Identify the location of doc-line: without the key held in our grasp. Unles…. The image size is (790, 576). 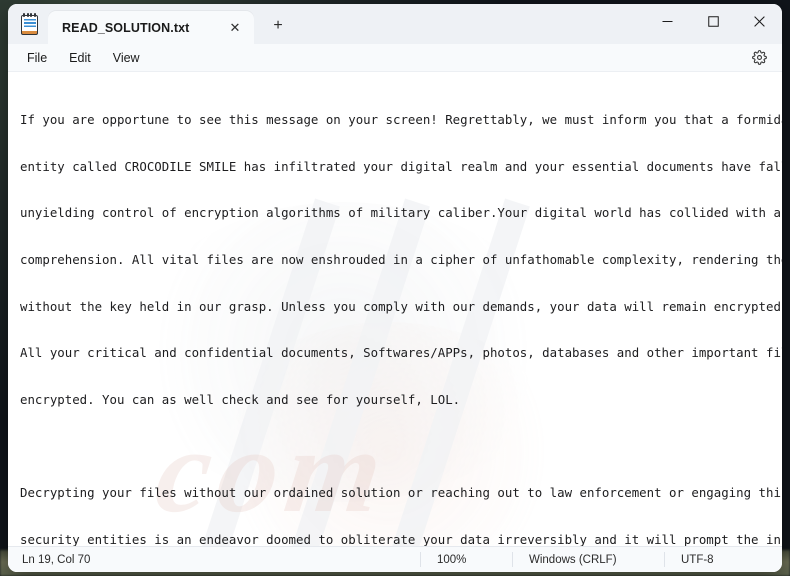
(400, 306).